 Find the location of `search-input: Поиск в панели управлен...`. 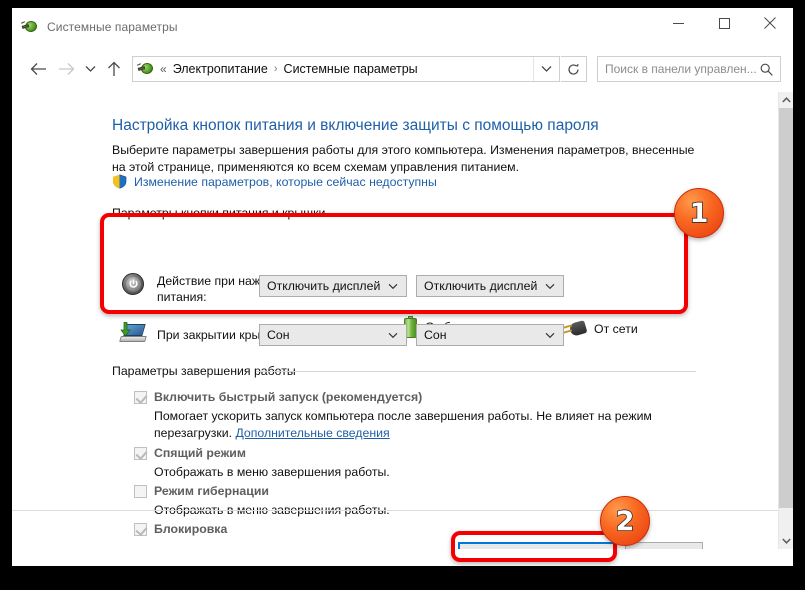

search-input: Поиск в панели управлен... is located at coordinates (689, 69).